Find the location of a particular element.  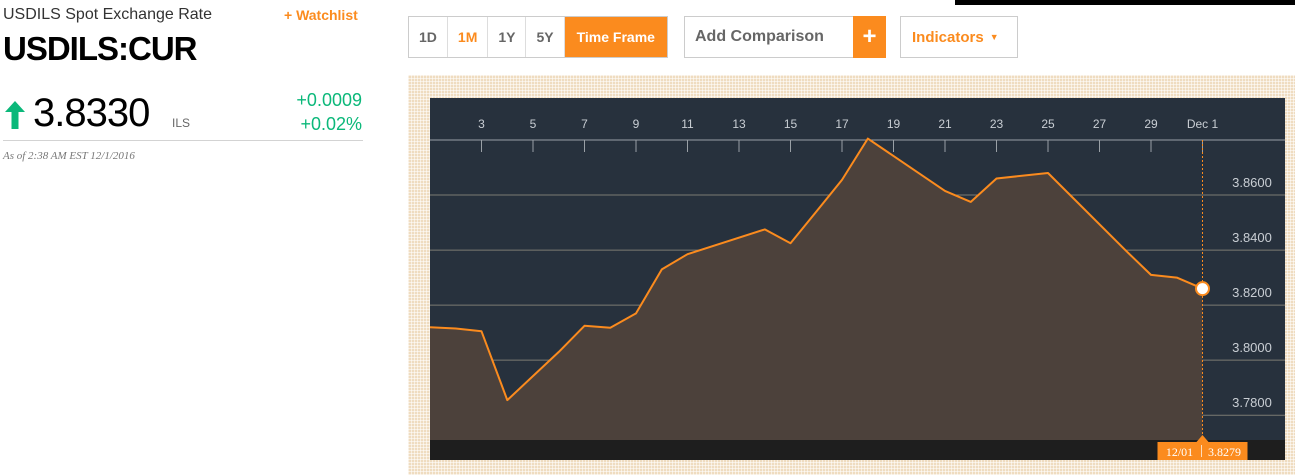

add-comparison-input is located at coordinates (769, 37).